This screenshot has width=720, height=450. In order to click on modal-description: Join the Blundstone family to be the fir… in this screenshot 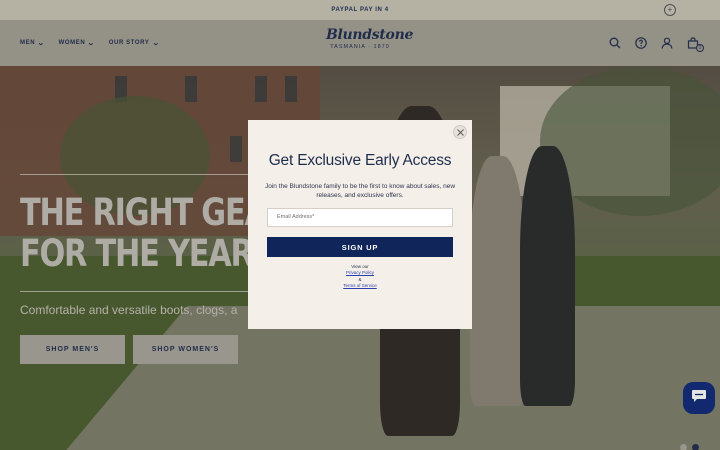, I will do `click(360, 191)`.